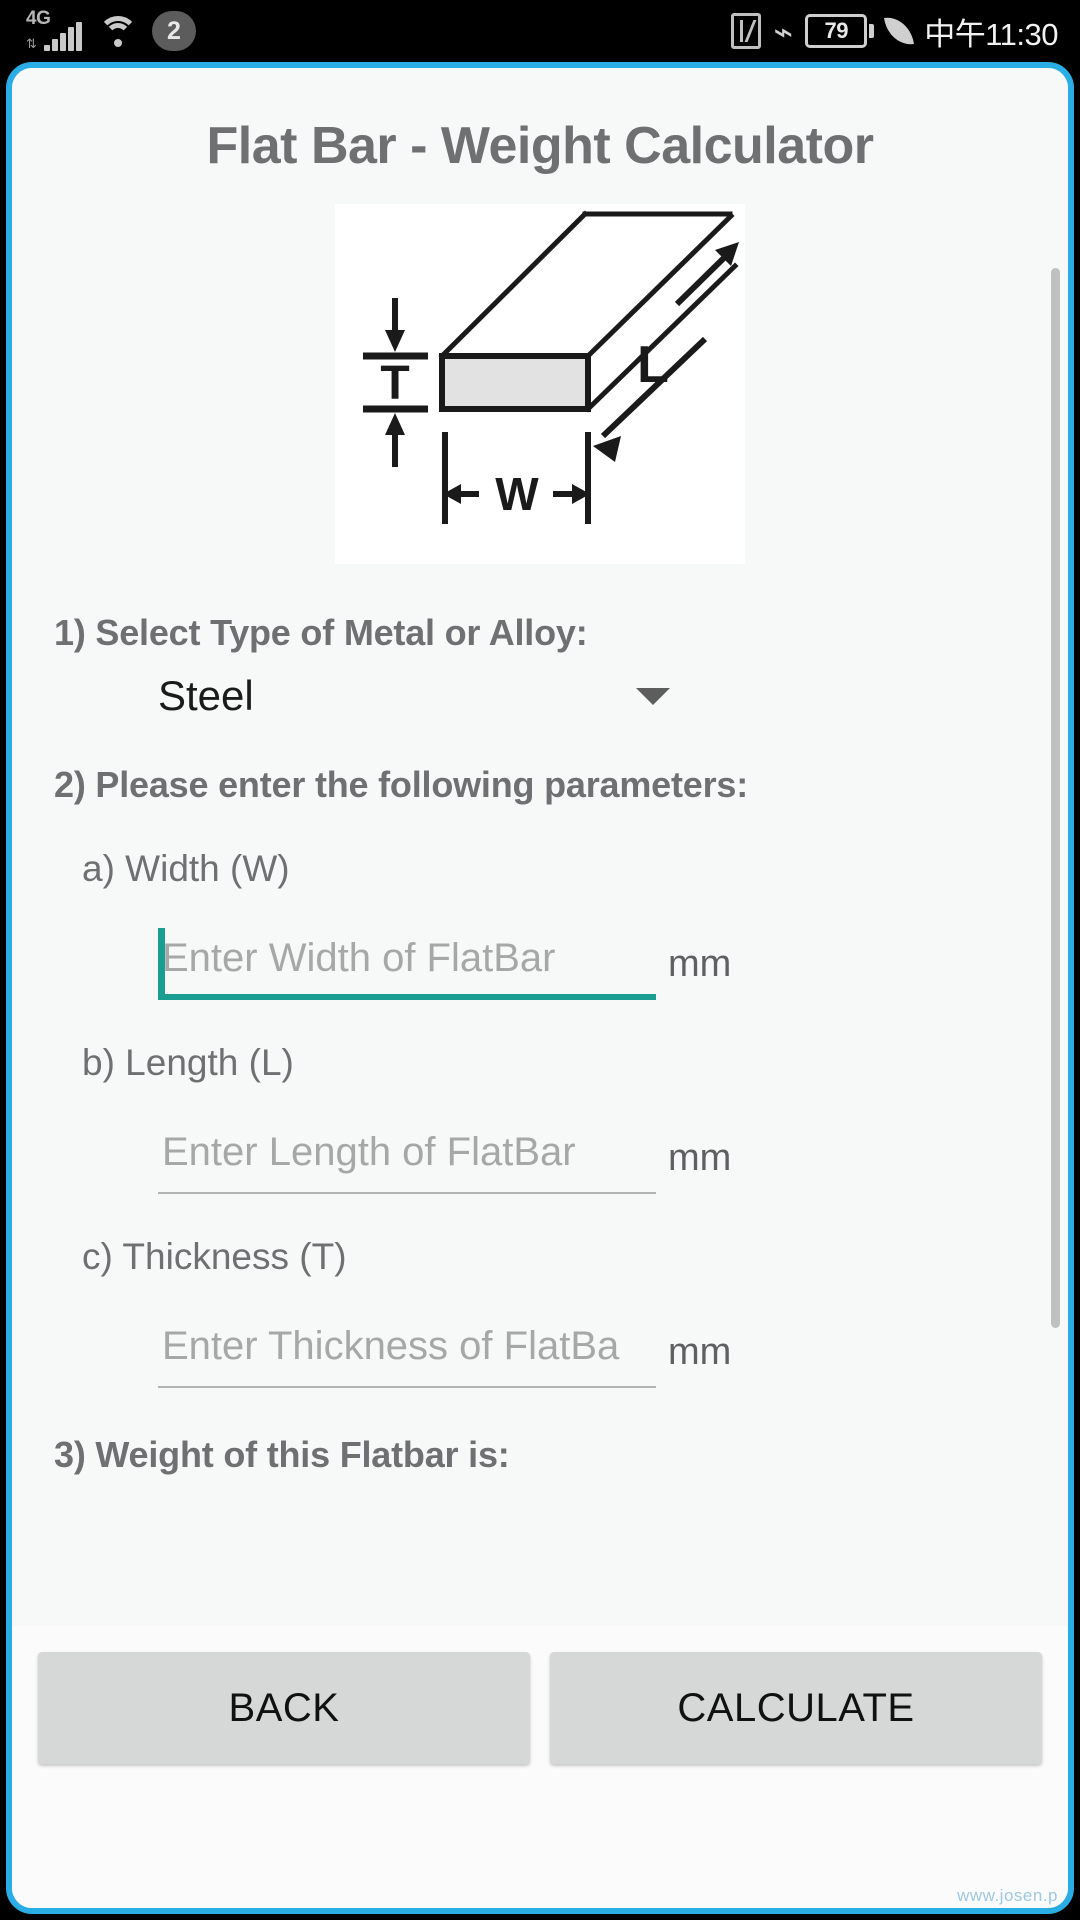  I want to click on page-title: Flat Bar - Weight Calculator, so click(540, 146).